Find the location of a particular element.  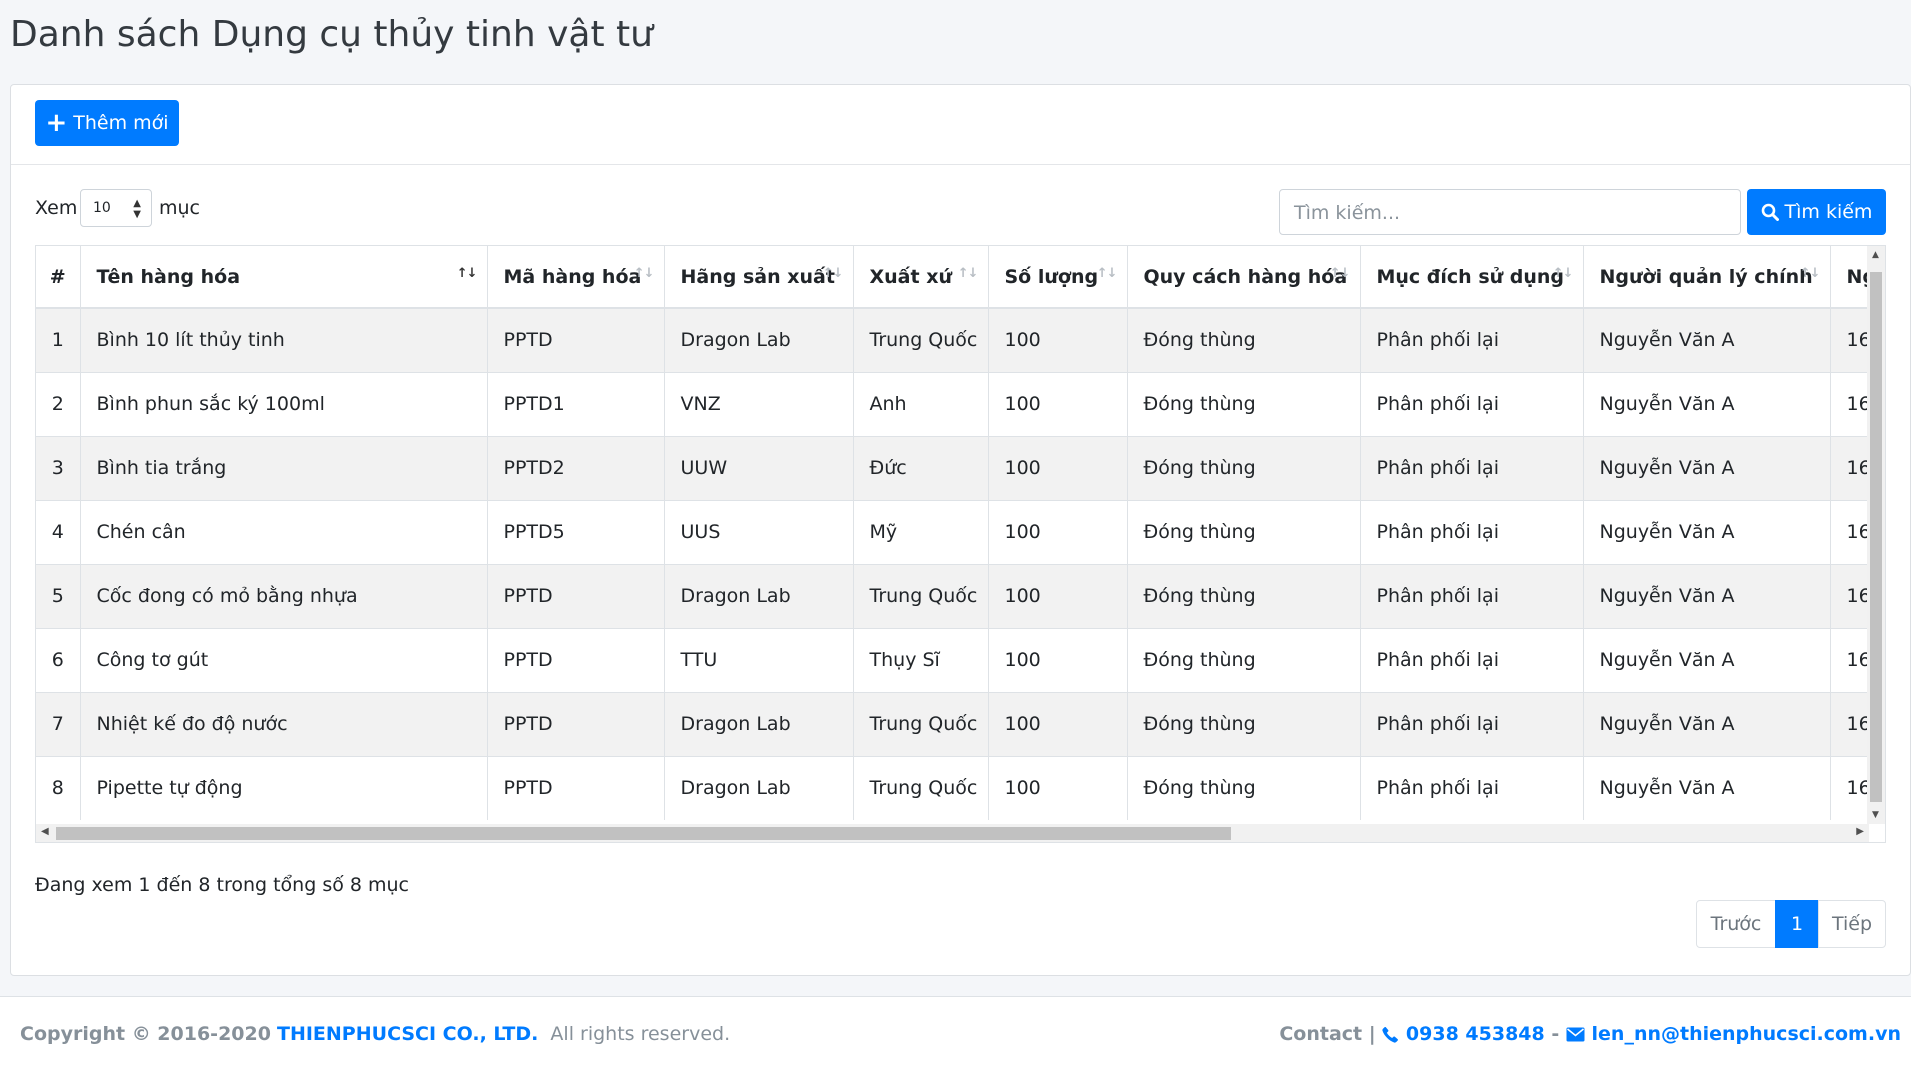

column-header-packaging: Quy cách hàng hóa ↑↓ is located at coordinates (1244, 277).